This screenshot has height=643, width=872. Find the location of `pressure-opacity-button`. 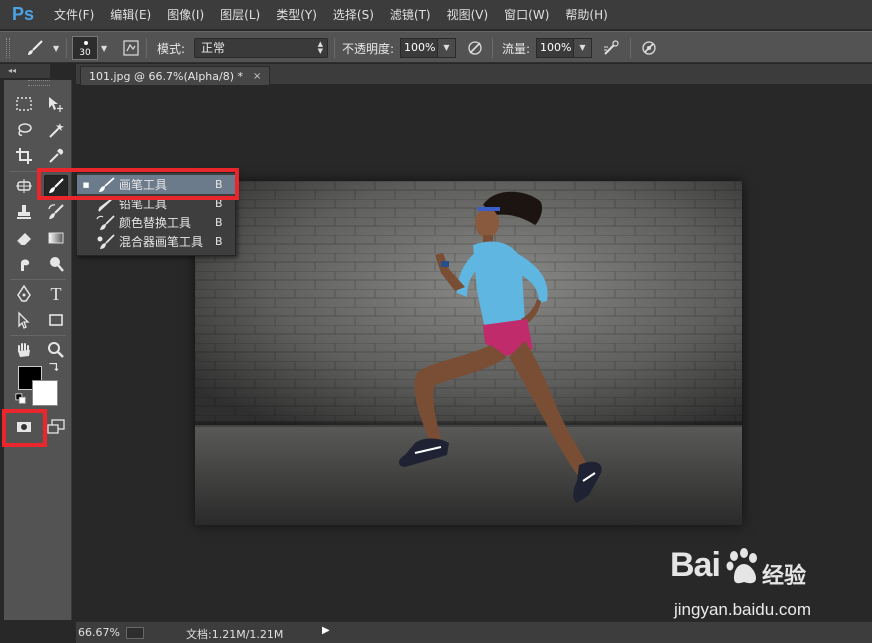

pressure-opacity-button is located at coordinates (475, 48).